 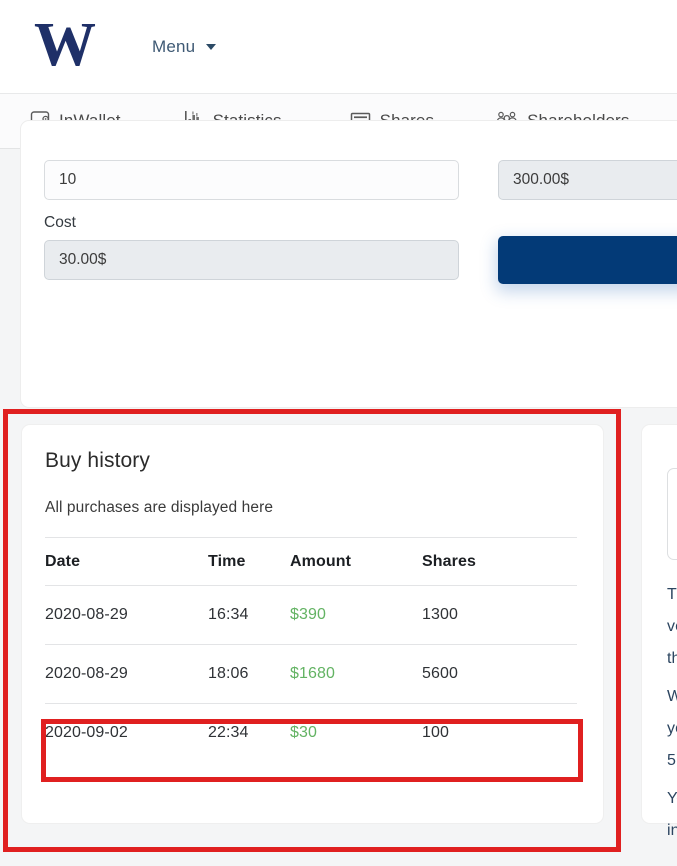 I want to click on cell-shares: 100, so click(x=435, y=732).